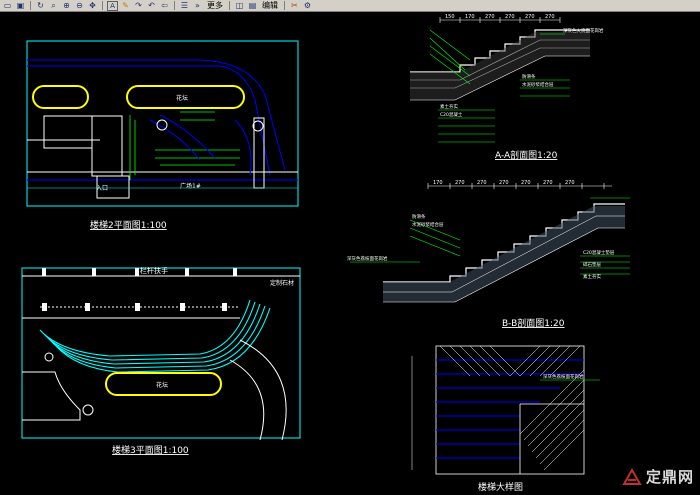 The width and height of the screenshot is (700, 495). I want to click on detail-drawing: 深灰色荔枝面花岗岩, so click(505, 410).